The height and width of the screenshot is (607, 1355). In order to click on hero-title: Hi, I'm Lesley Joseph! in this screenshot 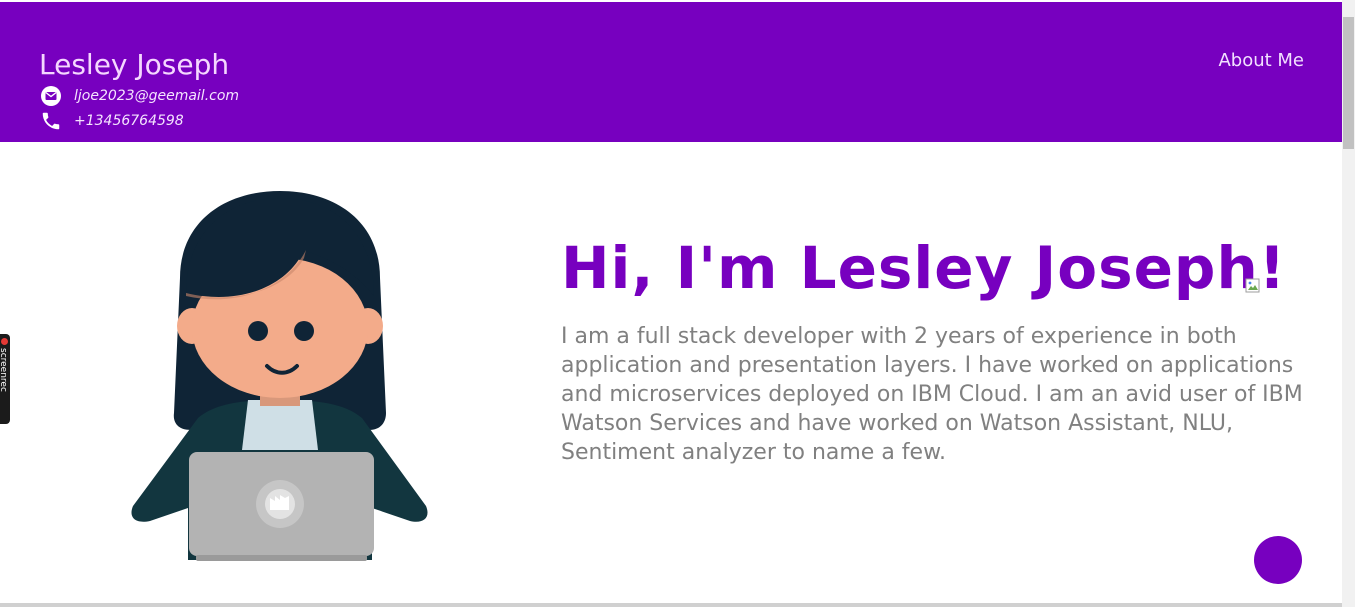, I will do `click(924, 268)`.